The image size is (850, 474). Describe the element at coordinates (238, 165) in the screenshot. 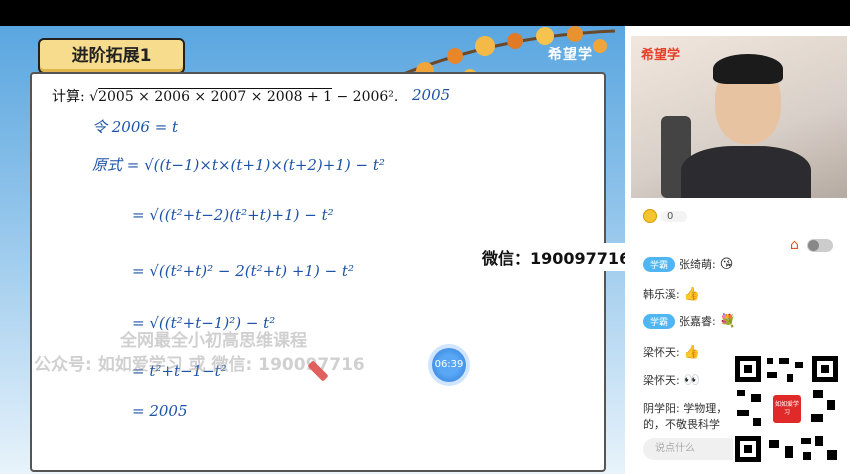

I see `work-line: 原式 = √((t−1)×t×(t+1)×(t+2)+1) − t²` at that location.